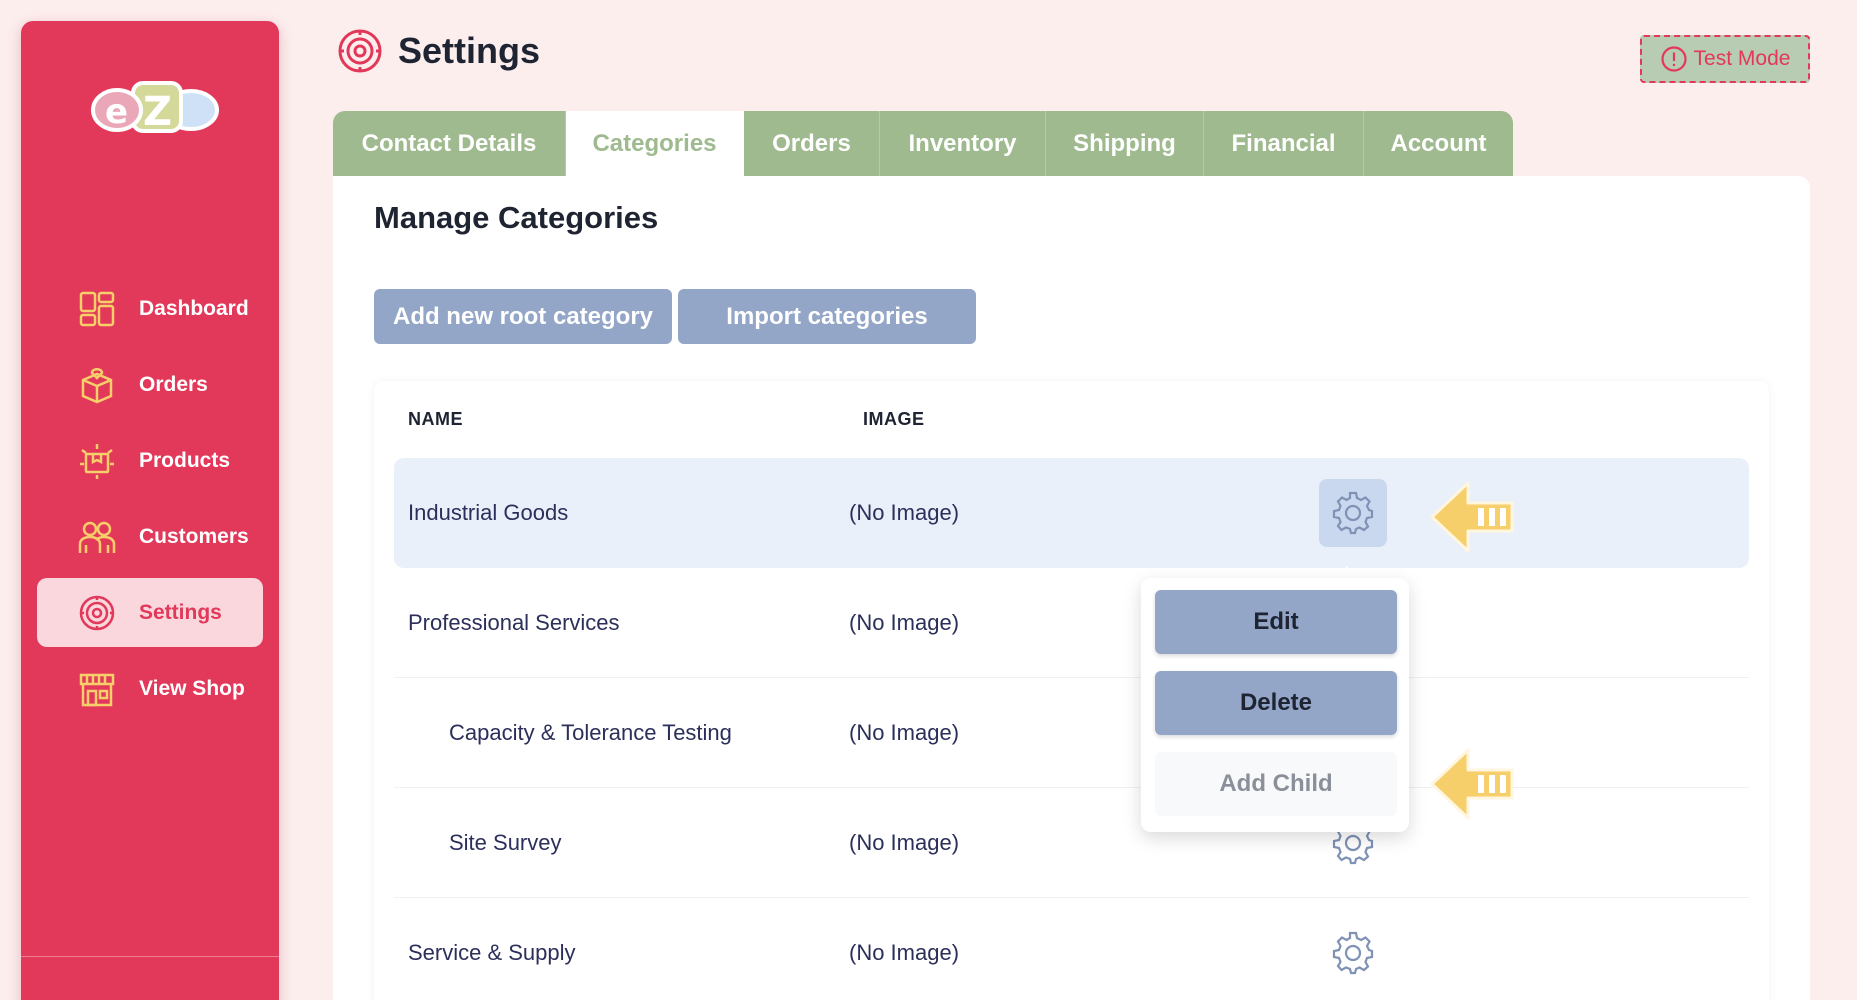 The height and width of the screenshot is (1000, 1857). What do you see at coordinates (963, 143) in the screenshot?
I see `tab-inventory: Inventory` at bounding box center [963, 143].